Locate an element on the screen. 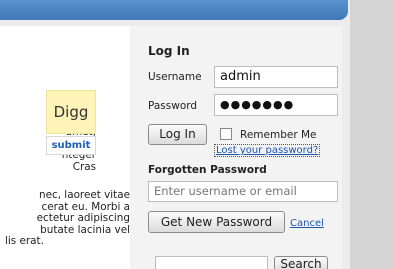 The width and height of the screenshot is (393, 269). remember-me-label: Remember Me is located at coordinates (278, 135).